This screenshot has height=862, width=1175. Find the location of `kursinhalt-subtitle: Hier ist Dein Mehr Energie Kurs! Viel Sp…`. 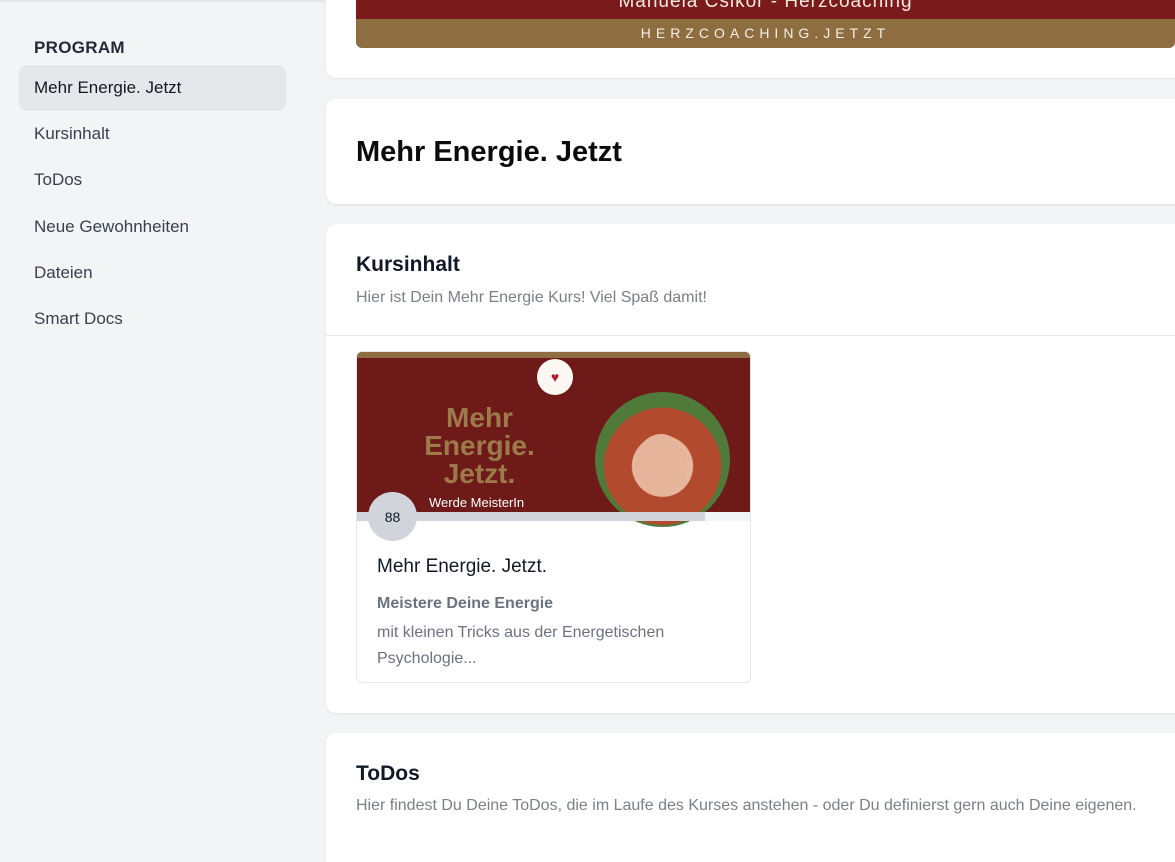

kursinhalt-subtitle: Hier ist Dein Mehr Energie Kurs! Viel Sp… is located at coordinates (531, 297).